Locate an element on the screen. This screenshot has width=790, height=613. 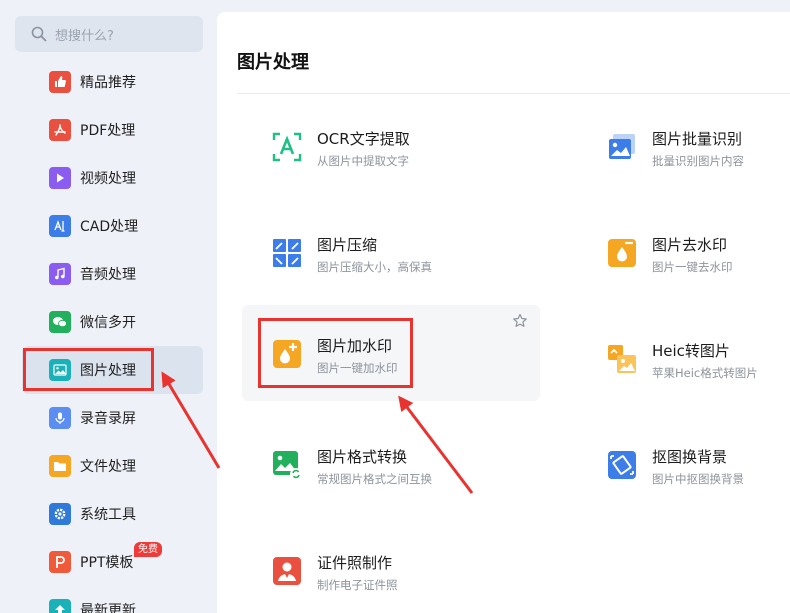
search-placeholder: 想搜什么? is located at coordinates (84, 36).